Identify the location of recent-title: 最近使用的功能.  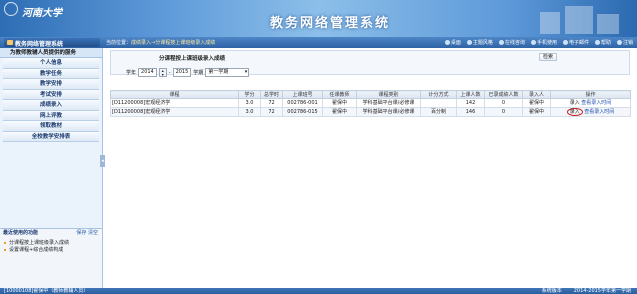
(21, 233).